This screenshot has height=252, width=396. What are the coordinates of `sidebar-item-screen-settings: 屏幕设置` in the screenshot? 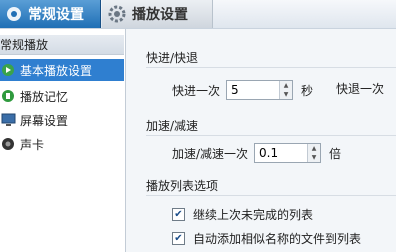 It's located at (62, 120).